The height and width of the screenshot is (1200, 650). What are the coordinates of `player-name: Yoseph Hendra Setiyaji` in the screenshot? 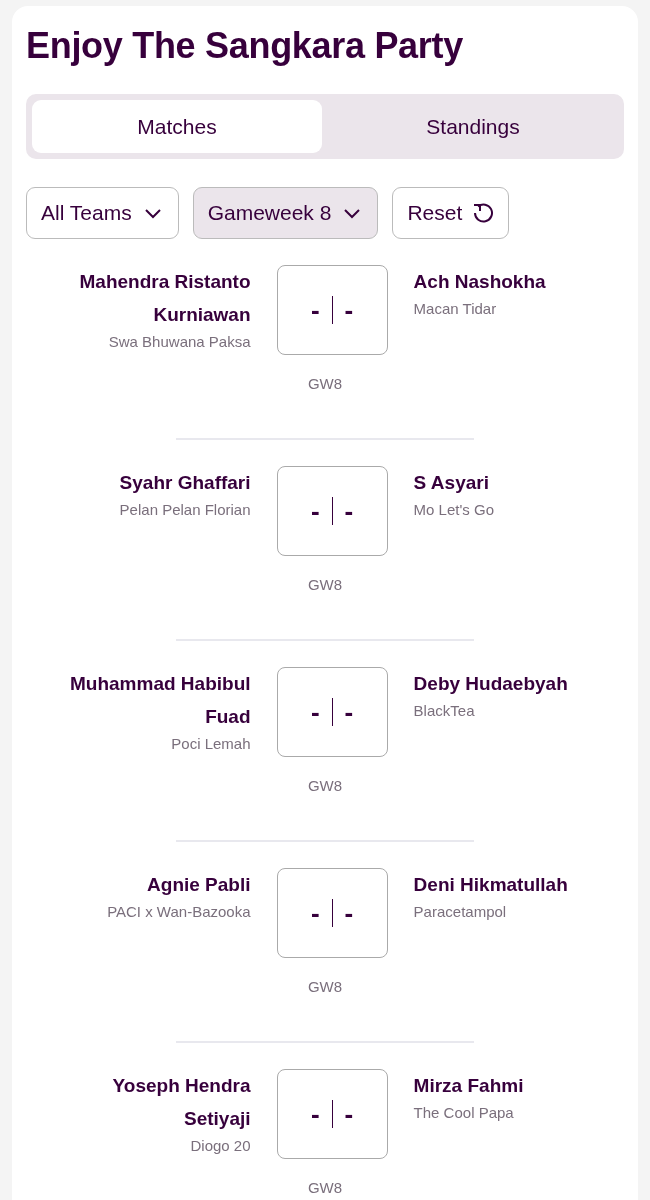 It's located at (181, 1102).